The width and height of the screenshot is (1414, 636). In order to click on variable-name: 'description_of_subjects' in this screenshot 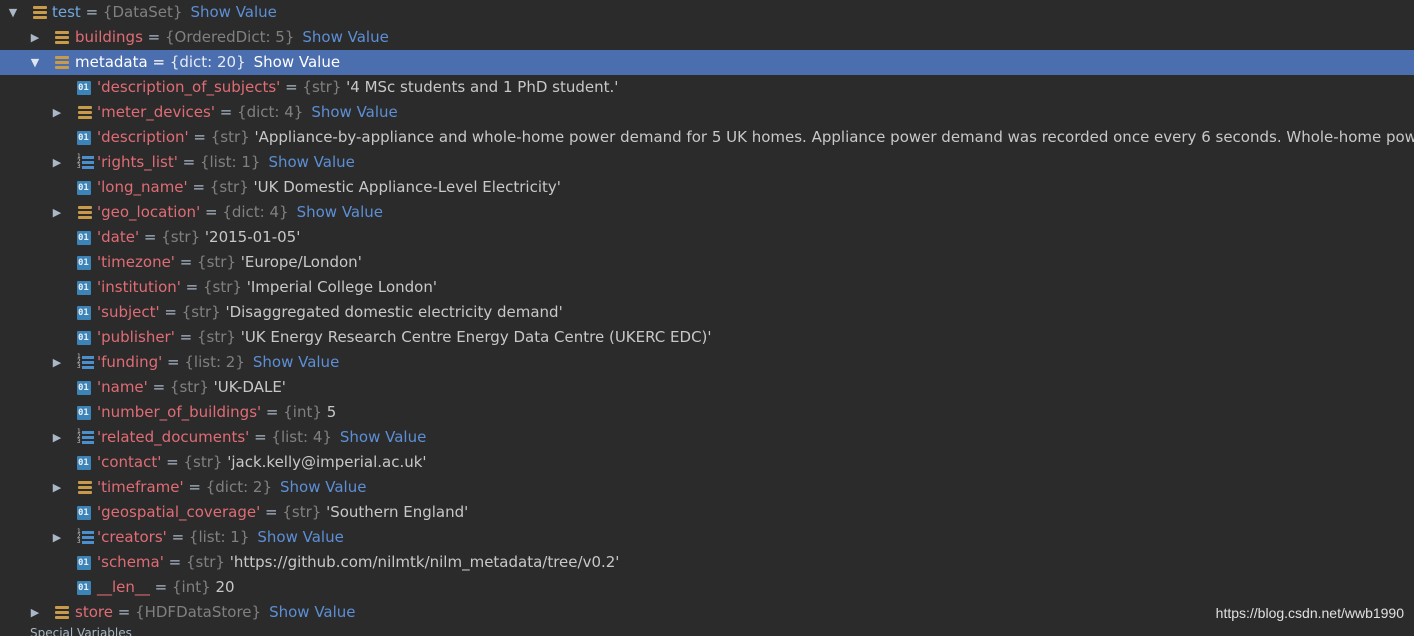, I will do `click(188, 87)`.